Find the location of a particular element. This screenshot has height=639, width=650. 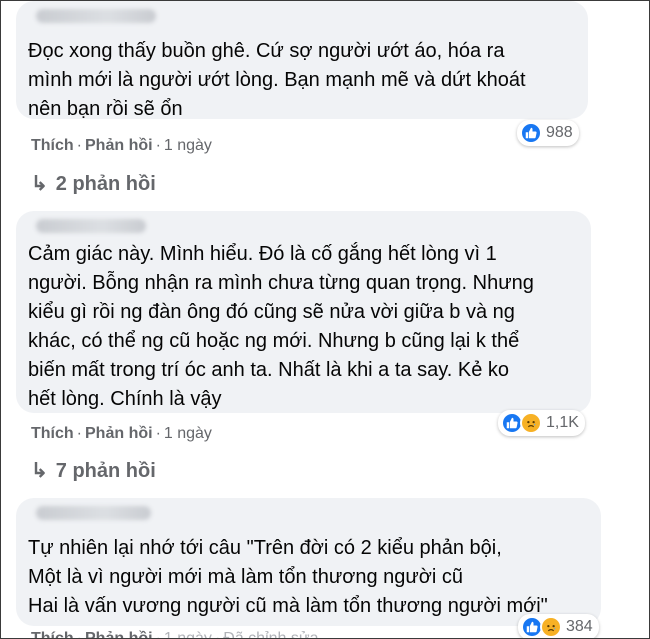

view-replies-link: ↳ 7 phản hồi is located at coordinates (93, 470).